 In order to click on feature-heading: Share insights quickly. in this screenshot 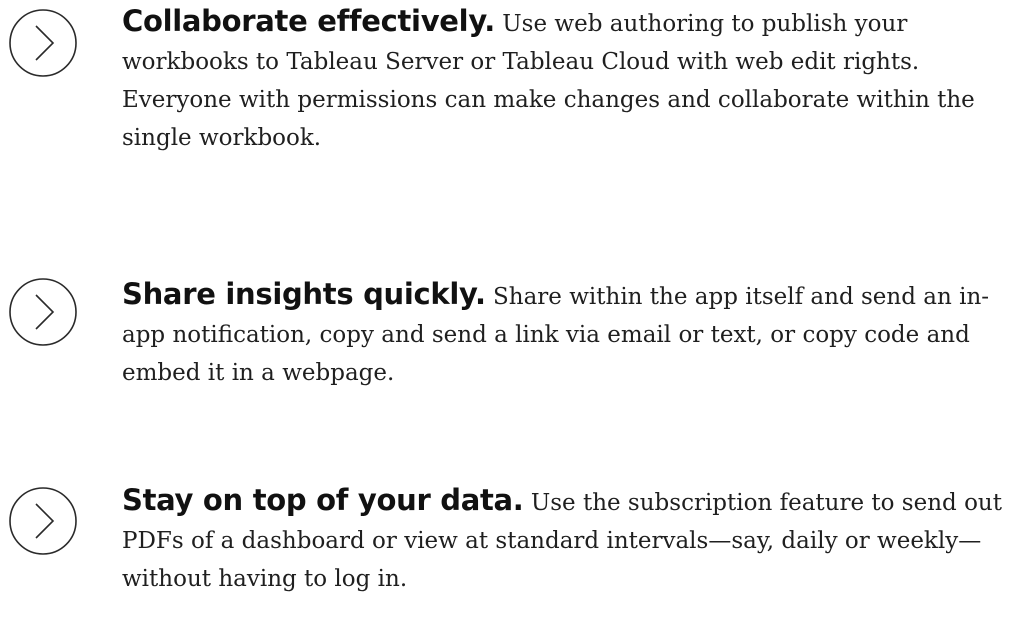, I will do `click(304, 294)`.